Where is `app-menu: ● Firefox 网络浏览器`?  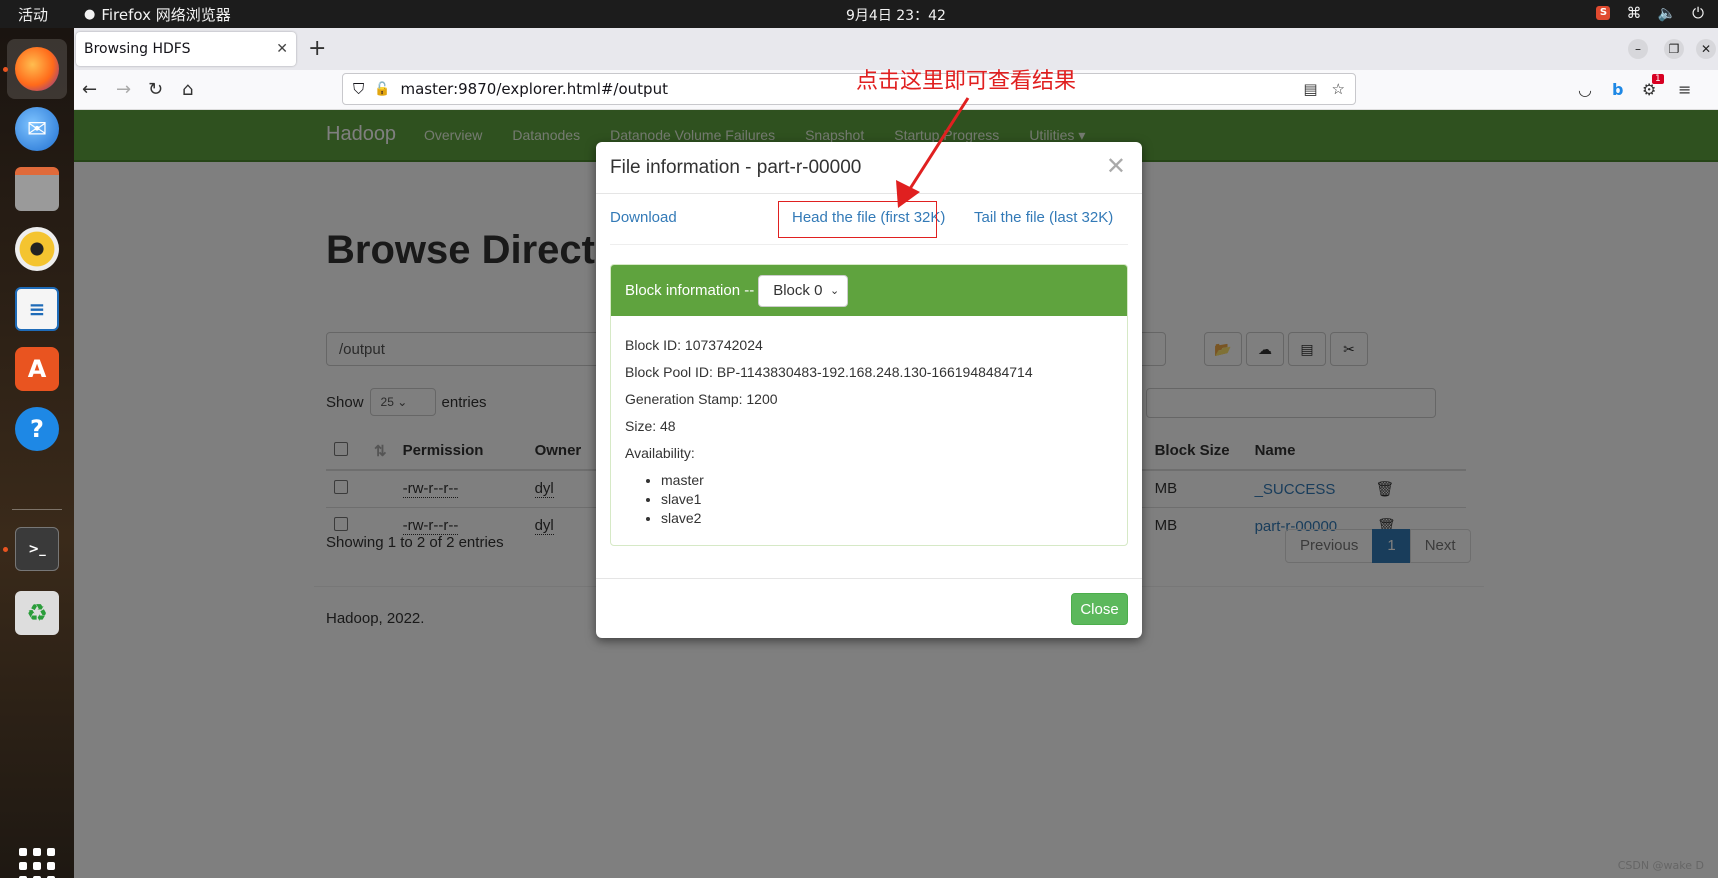 app-menu: ● Firefox 网络浏览器 is located at coordinates (157, 14).